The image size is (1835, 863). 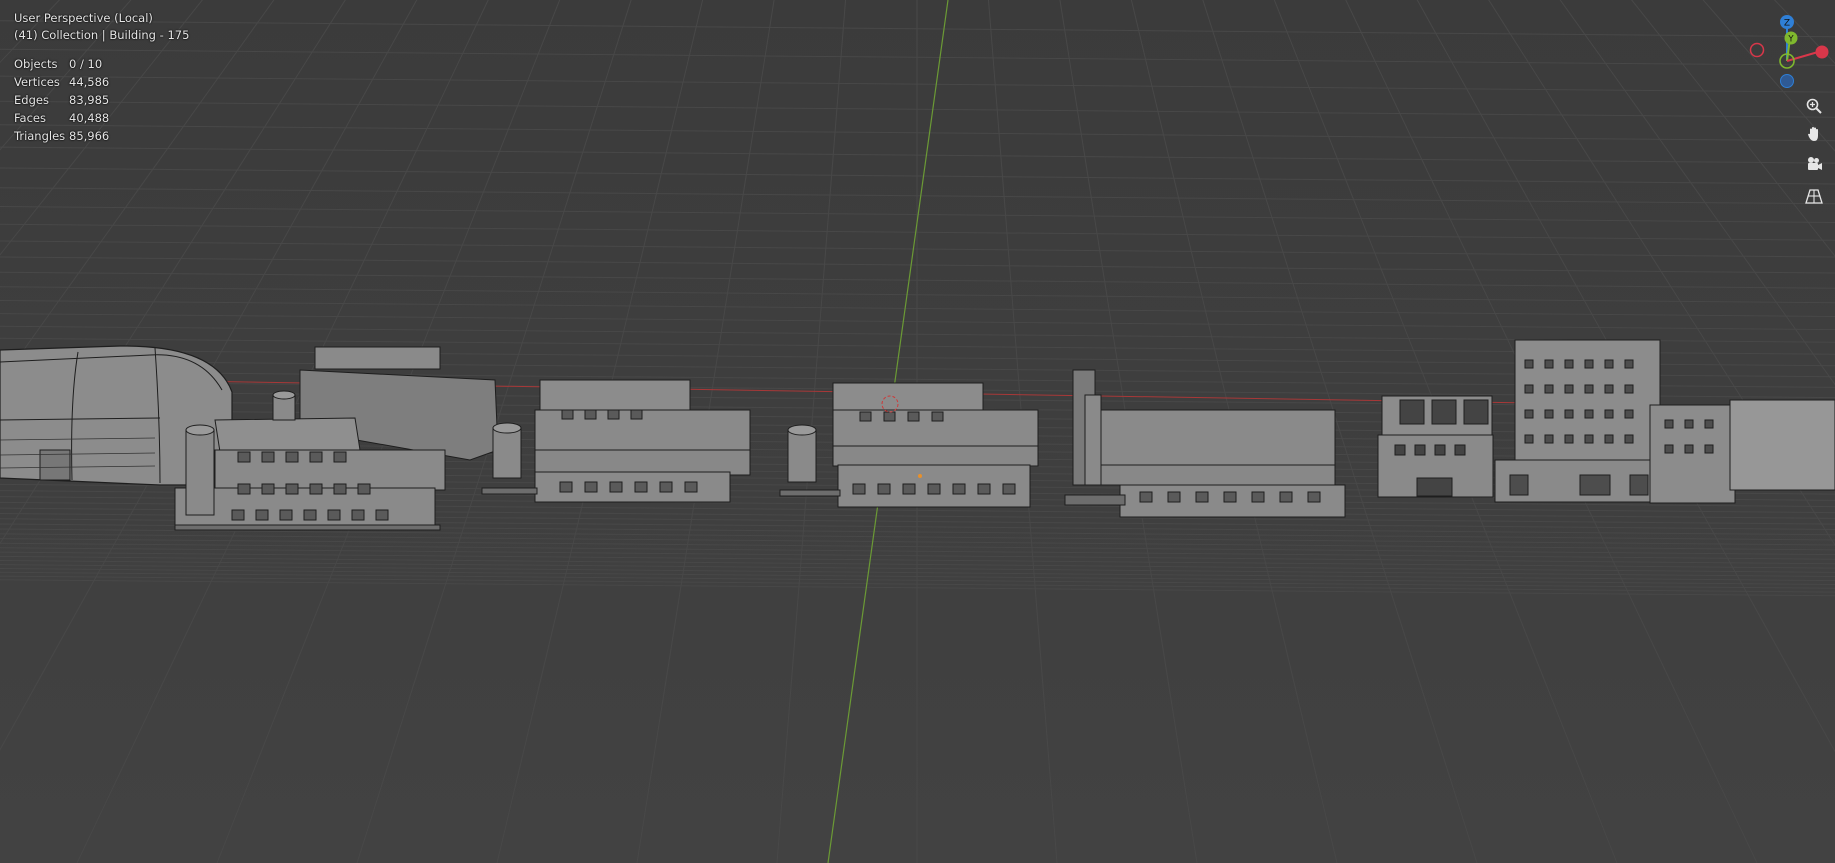 What do you see at coordinates (36, 64) in the screenshot?
I see `stat-label: Objects` at bounding box center [36, 64].